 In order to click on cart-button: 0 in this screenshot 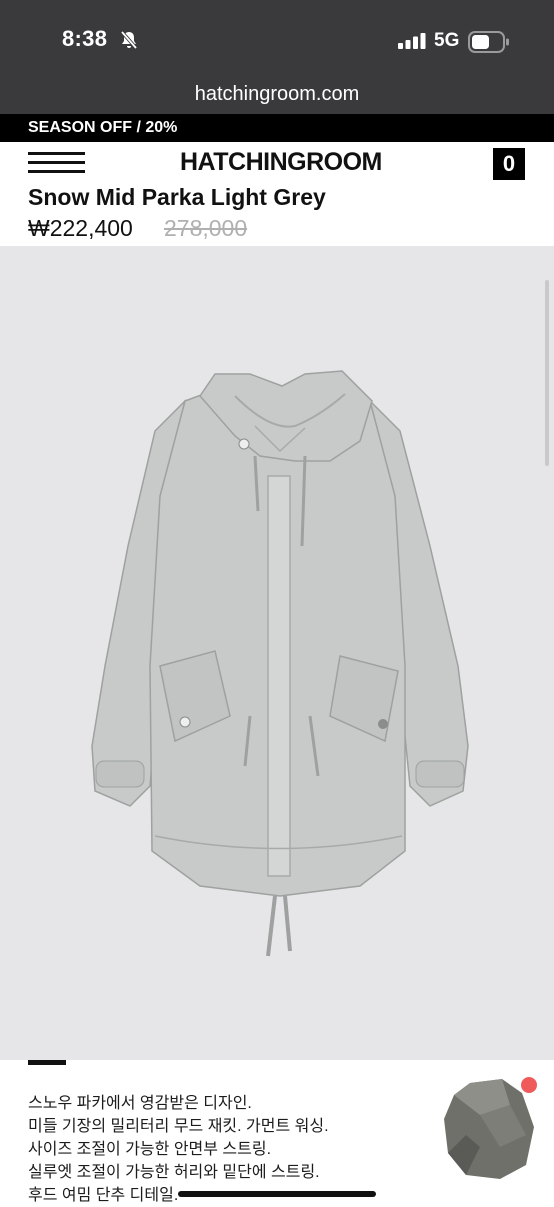, I will do `click(509, 164)`.